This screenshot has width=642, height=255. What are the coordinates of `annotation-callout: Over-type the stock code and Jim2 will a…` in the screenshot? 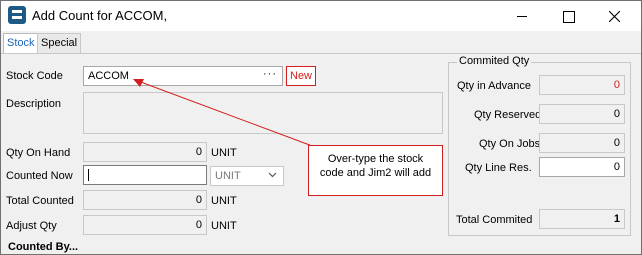 It's located at (375, 170).